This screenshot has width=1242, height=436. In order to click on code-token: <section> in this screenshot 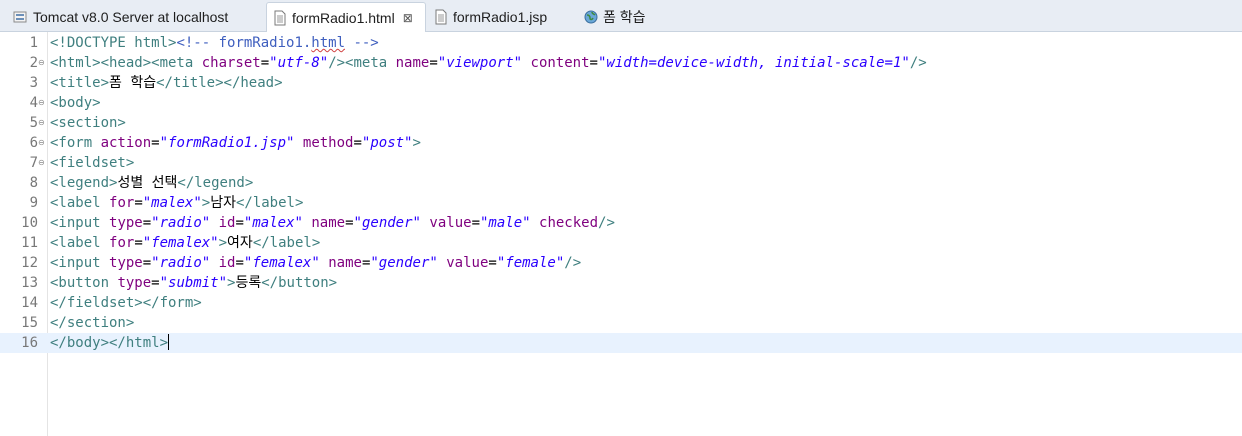, I will do `click(88, 123)`.